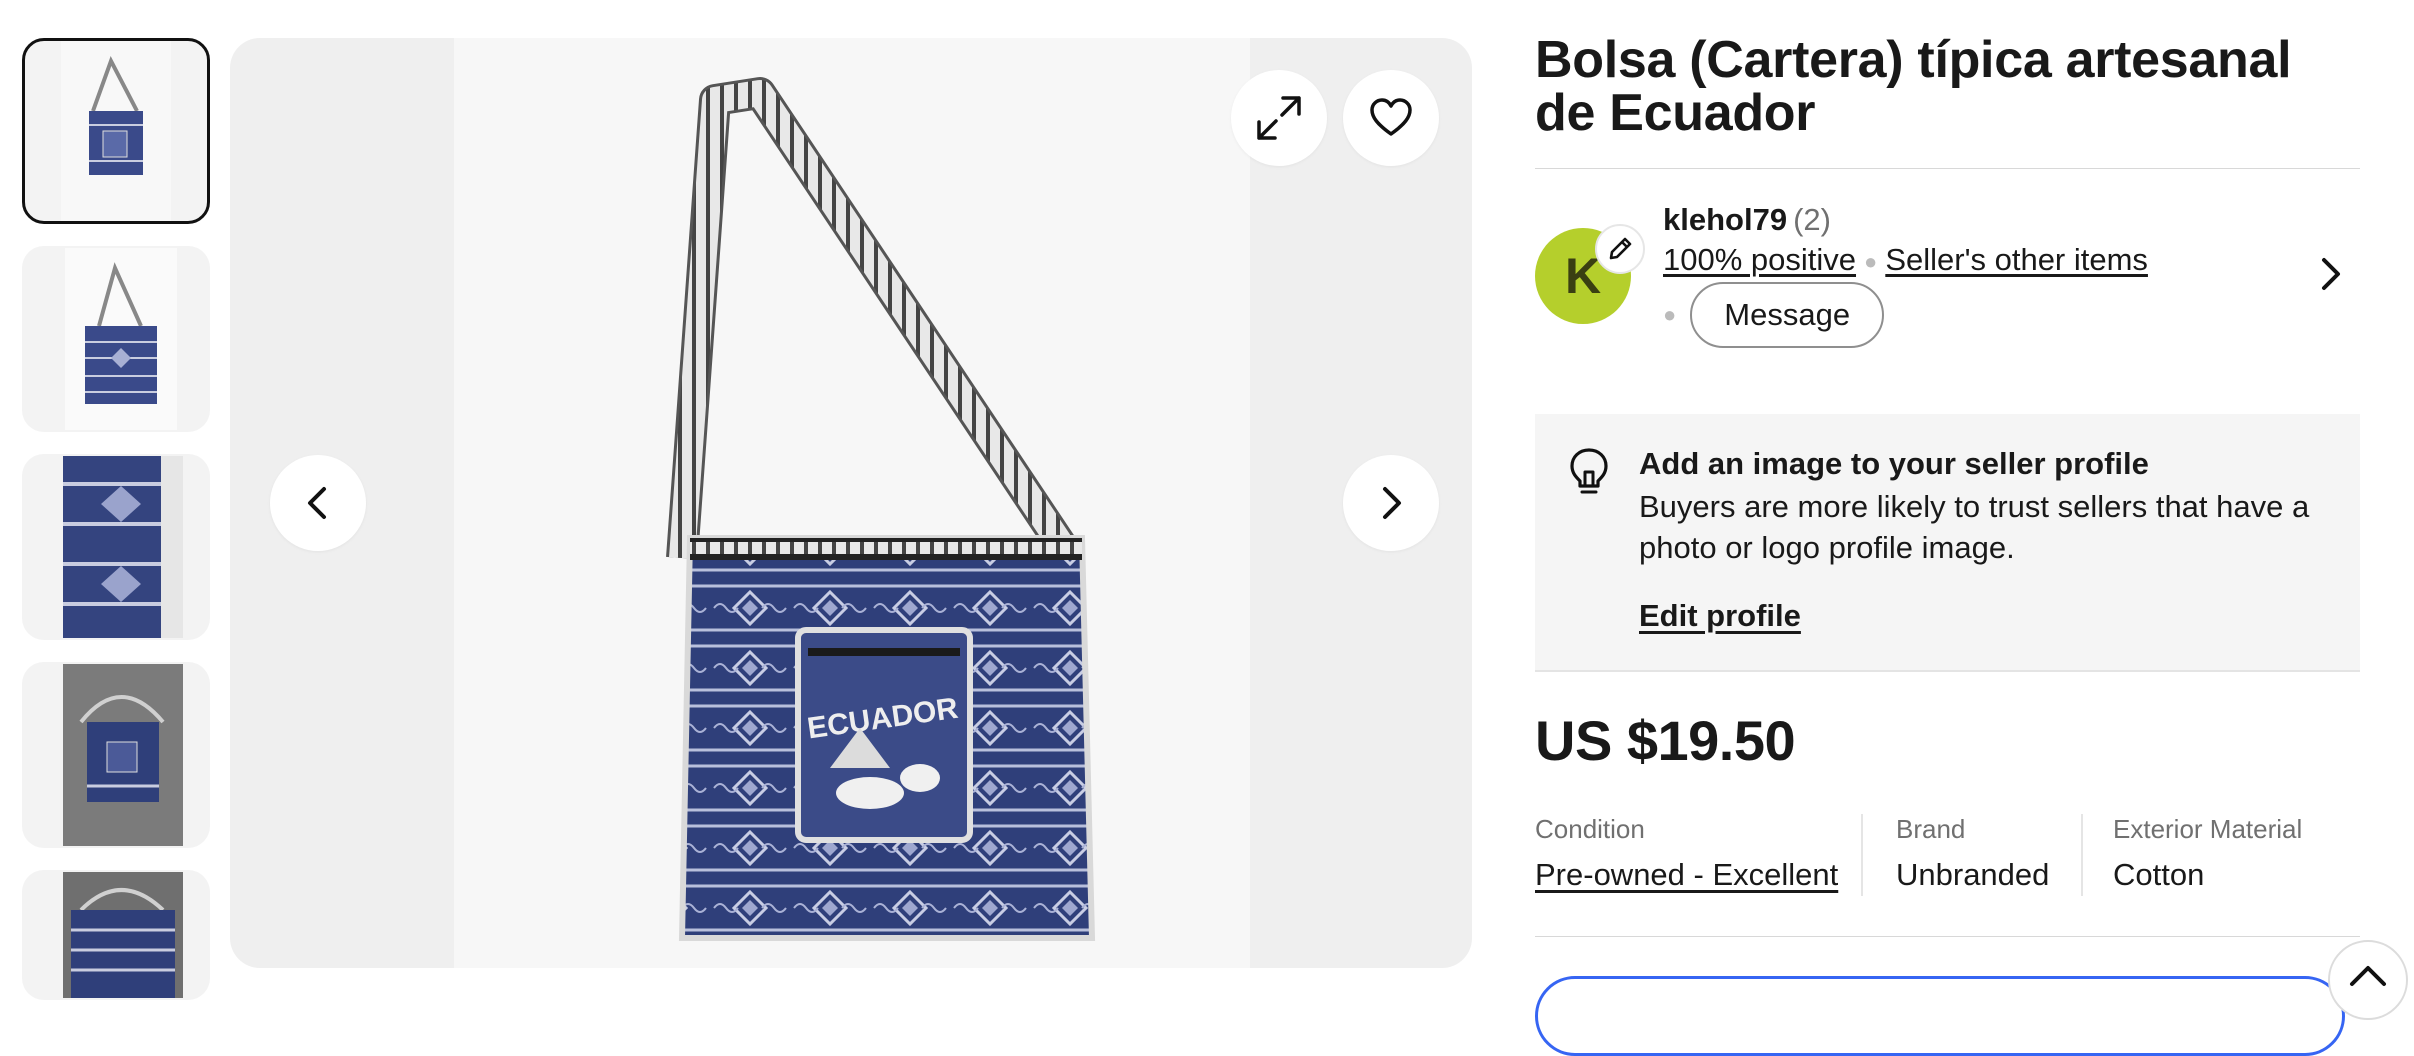 The height and width of the screenshot is (1056, 2414). Describe the element at coordinates (1894, 463) in the screenshot. I see `tip-heading: Add an image to your seller profile` at that location.